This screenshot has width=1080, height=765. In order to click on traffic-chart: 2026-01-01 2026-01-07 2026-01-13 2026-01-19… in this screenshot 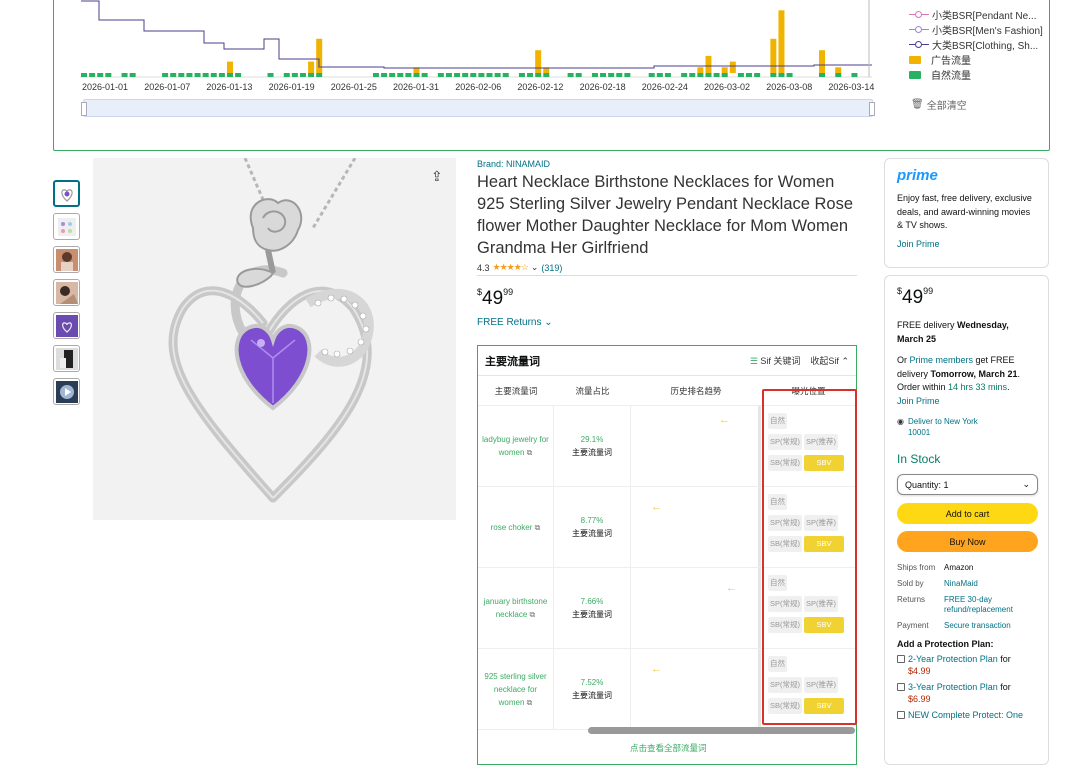, I will do `click(477, 46)`.